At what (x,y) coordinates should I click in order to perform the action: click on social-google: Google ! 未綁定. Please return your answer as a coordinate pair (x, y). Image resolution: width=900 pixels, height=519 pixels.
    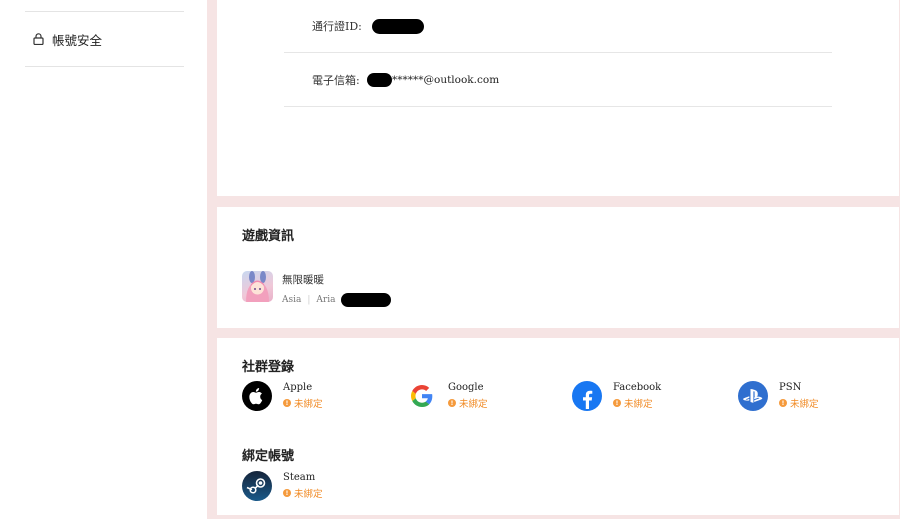
    Looking at the image, I should click on (447, 396).